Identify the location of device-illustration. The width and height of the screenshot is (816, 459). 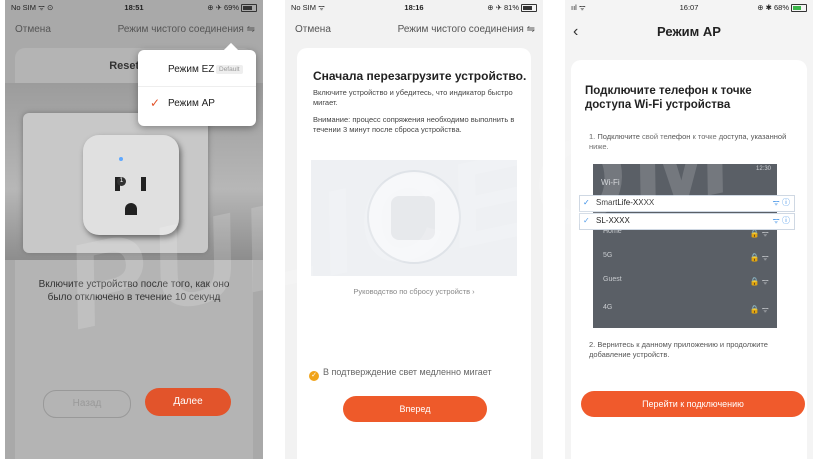
(414, 218).